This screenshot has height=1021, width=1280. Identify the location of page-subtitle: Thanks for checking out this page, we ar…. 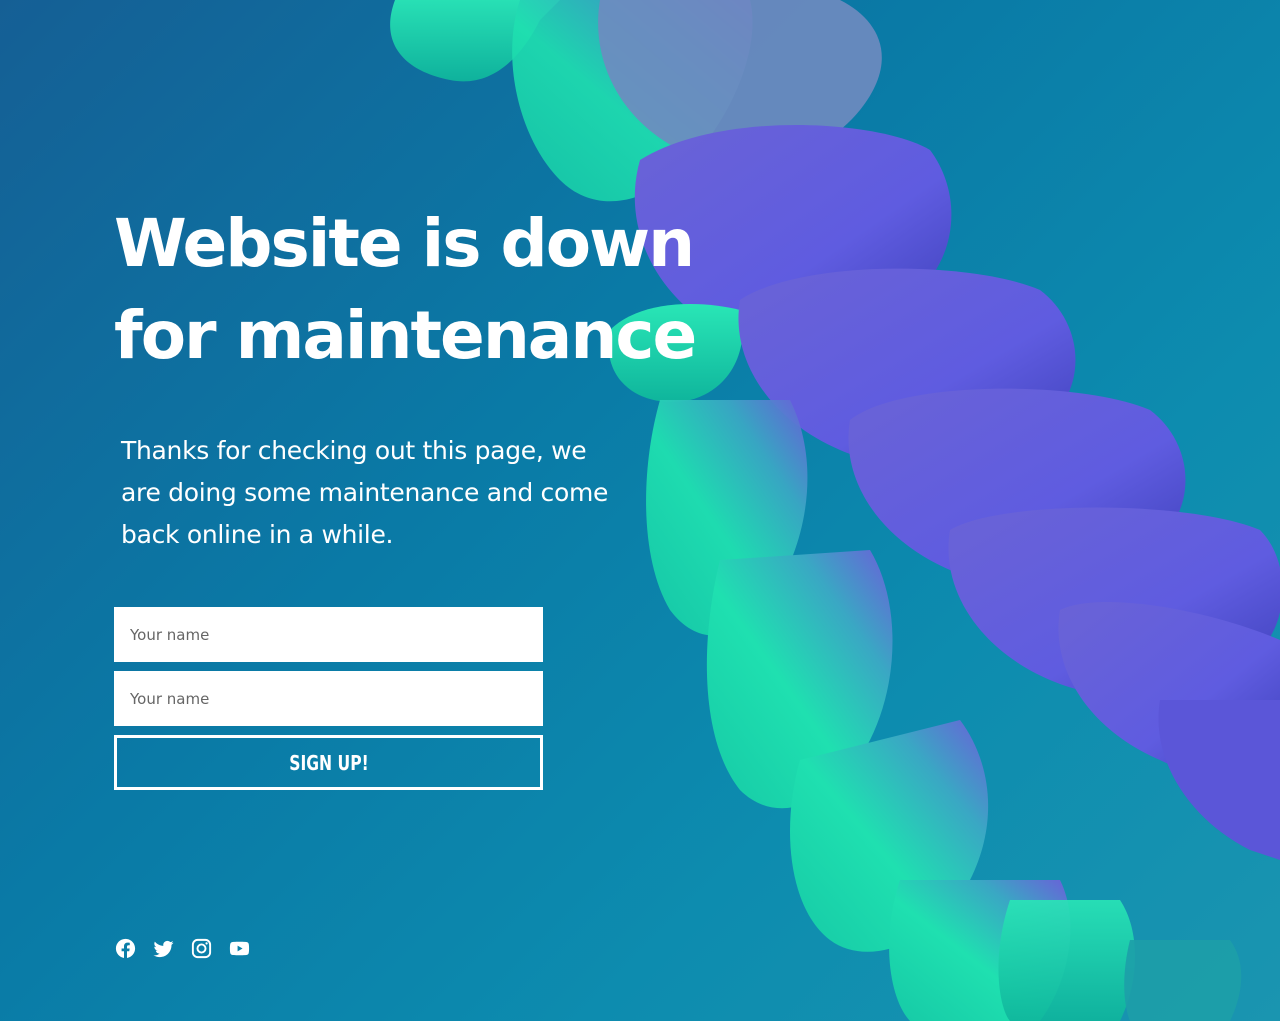
(365, 492).